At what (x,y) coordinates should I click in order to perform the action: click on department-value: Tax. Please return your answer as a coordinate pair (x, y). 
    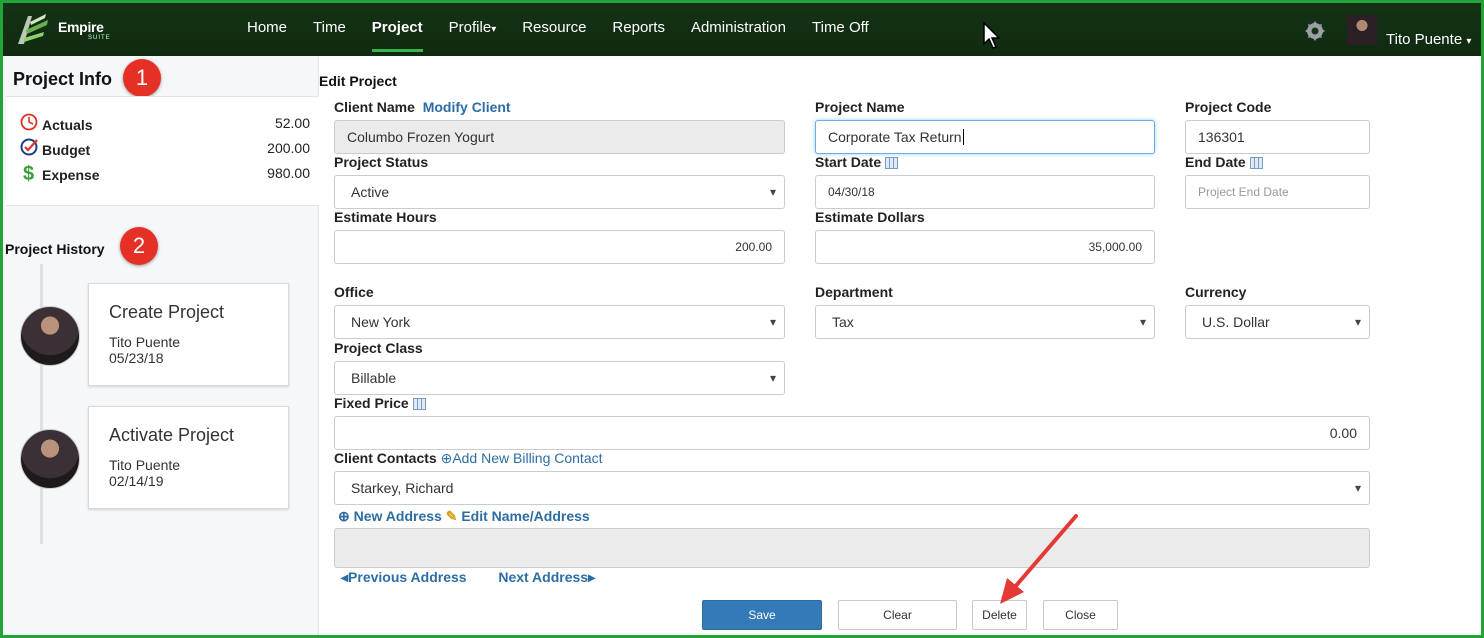
    Looking at the image, I should click on (843, 322).